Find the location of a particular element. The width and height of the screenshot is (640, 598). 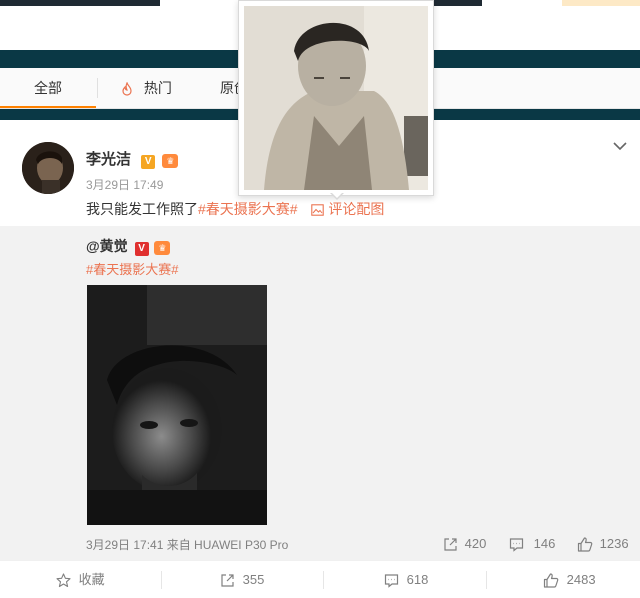

share-button: 355 is located at coordinates (242, 579).